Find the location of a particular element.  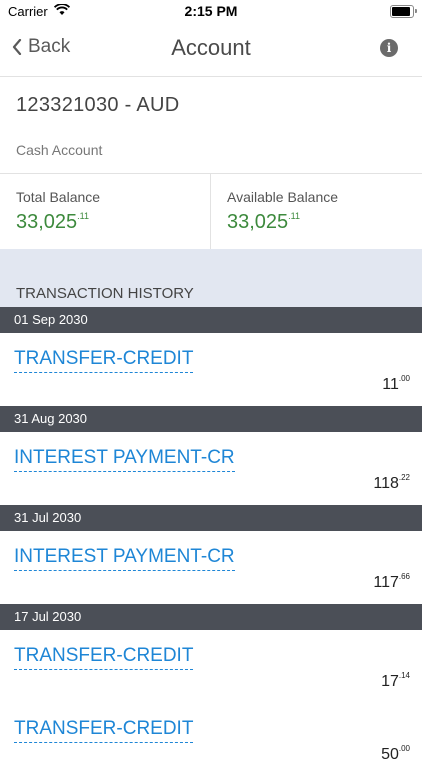

transaction-amount: 118.22 is located at coordinates (391, 483).